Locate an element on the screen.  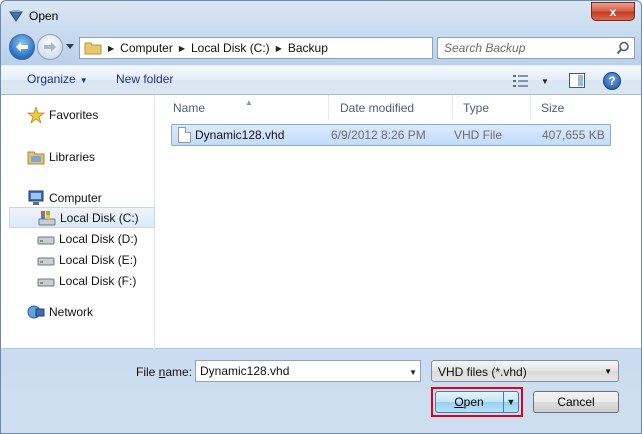
sidebar-item-libraries: Libraries is located at coordinates (82, 156).